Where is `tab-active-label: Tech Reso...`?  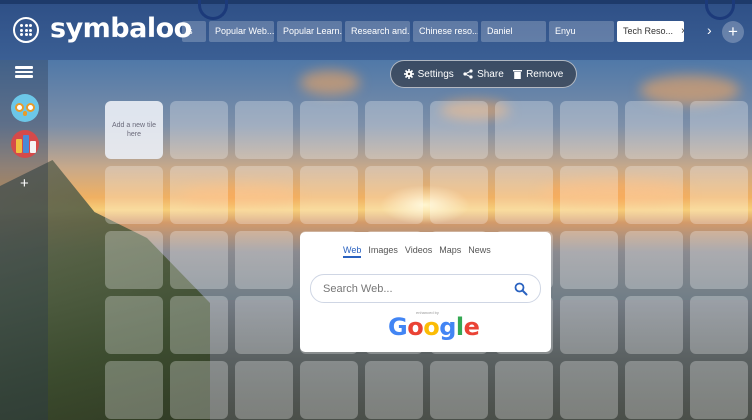
tab-active-label: Tech Reso... is located at coordinates (648, 31).